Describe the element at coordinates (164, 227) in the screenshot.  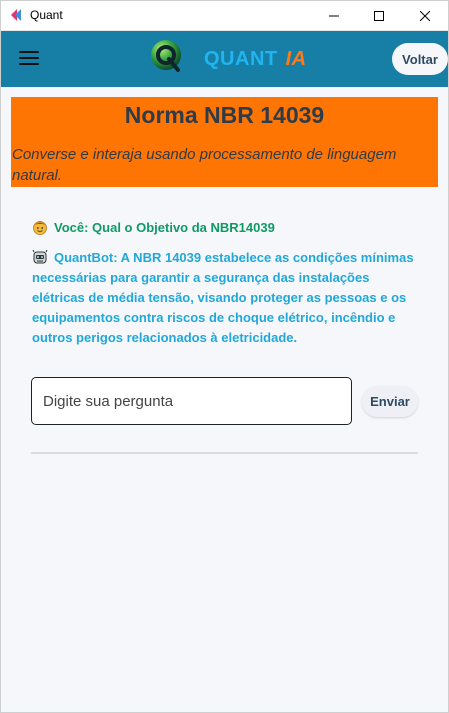
I see `user-message-text: Você: Qual o Objetivo da NBR14039` at that location.